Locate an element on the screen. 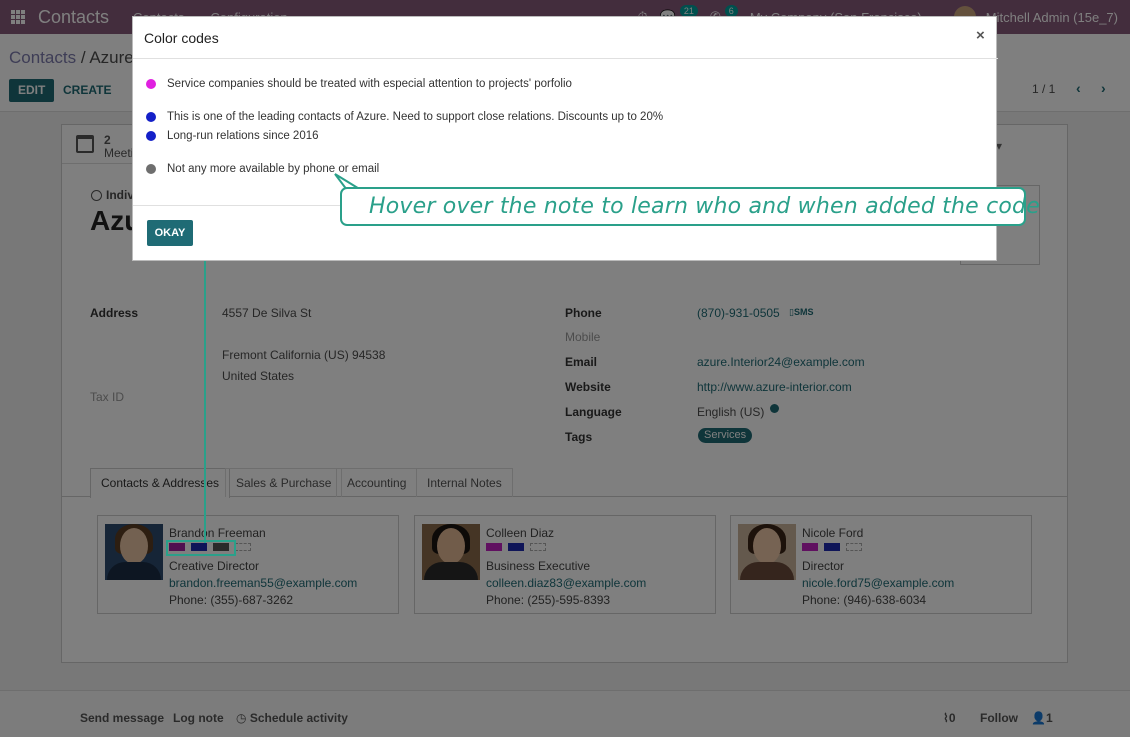 The image size is (1130, 737). dialog-title: Color codes is located at coordinates (181, 38).